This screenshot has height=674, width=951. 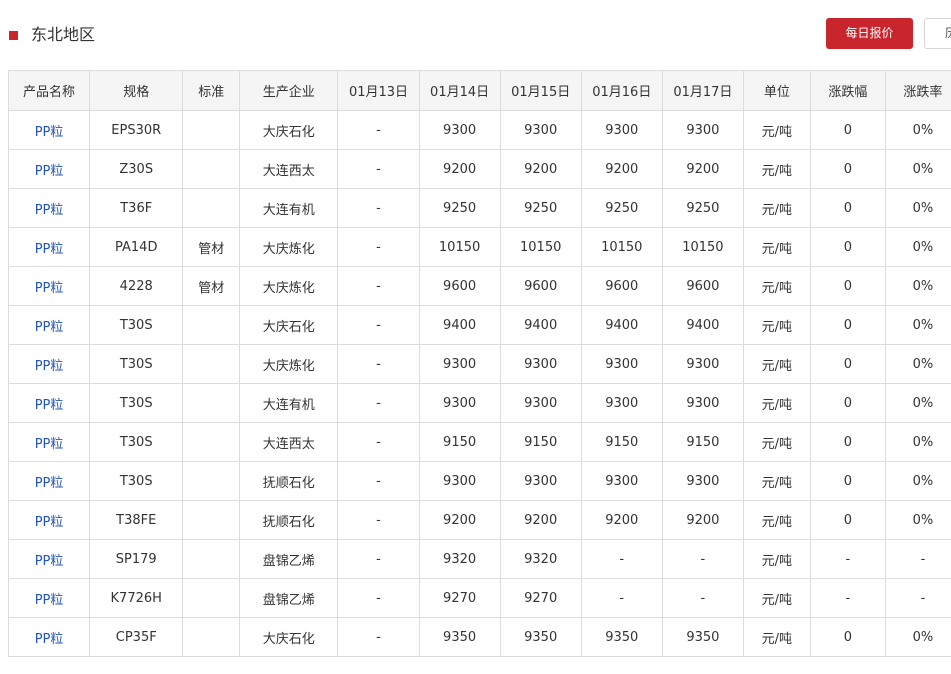 What do you see at coordinates (289, 598) in the screenshot?
I see `manufacturer-cell: 盘锦乙烯` at bounding box center [289, 598].